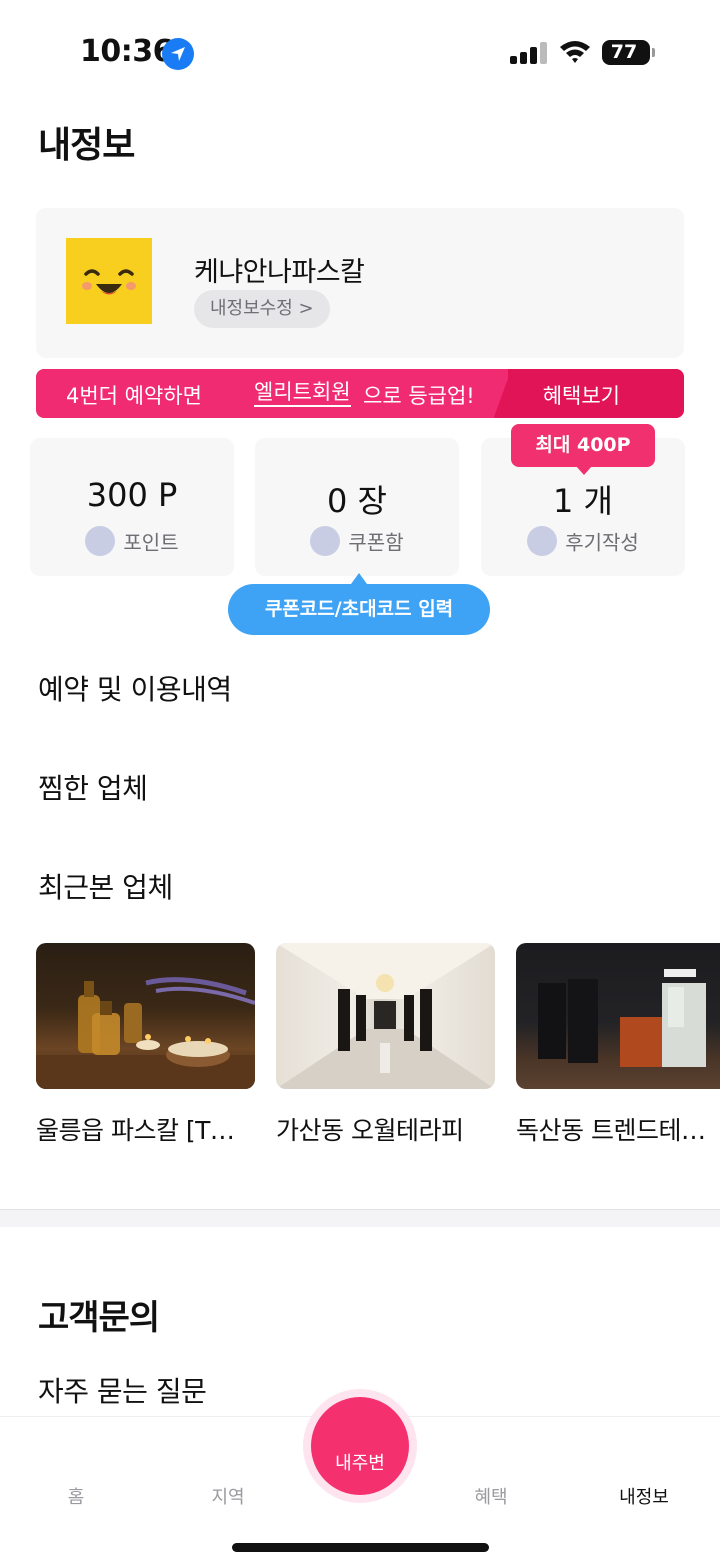  What do you see at coordinates (132, 495) in the screenshot?
I see `points-value: 300 P` at bounding box center [132, 495].